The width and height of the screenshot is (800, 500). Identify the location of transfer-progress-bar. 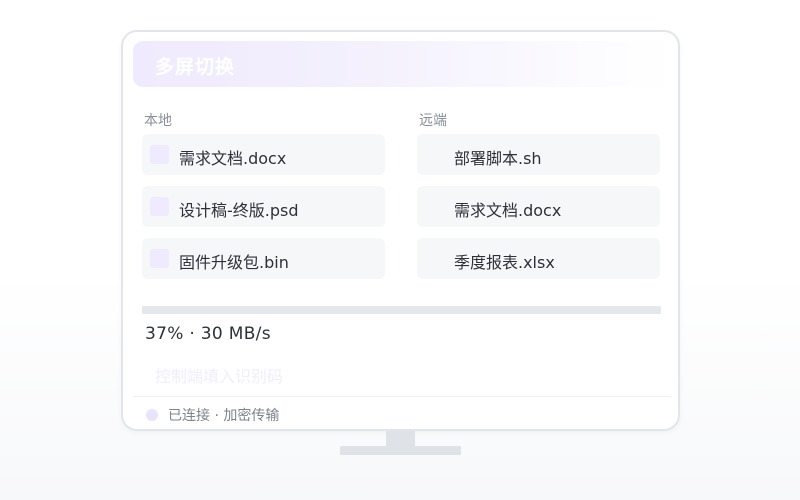
(401, 310).